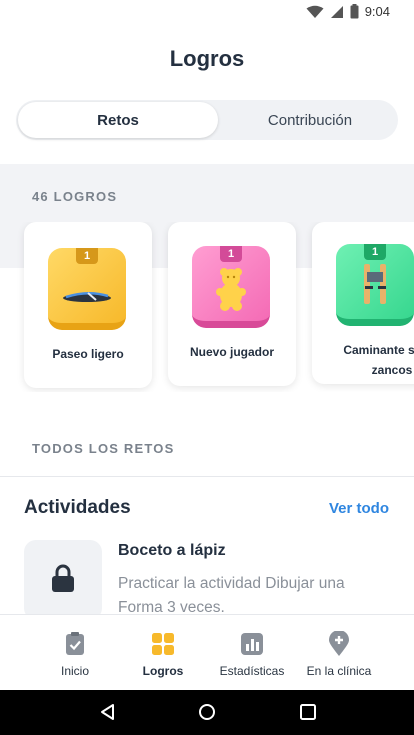 The image size is (414, 735). I want to click on battery-icon, so click(354, 11).